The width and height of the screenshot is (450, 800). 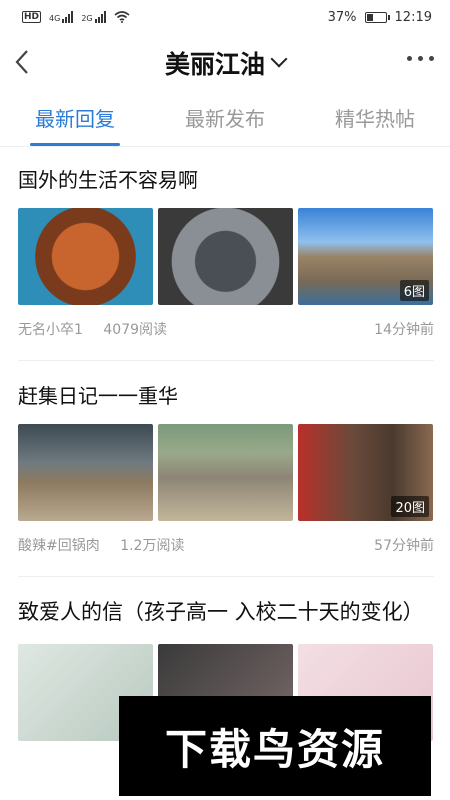 What do you see at coordinates (75, 119) in the screenshot?
I see `tab-latest-reply: 最新回复` at bounding box center [75, 119].